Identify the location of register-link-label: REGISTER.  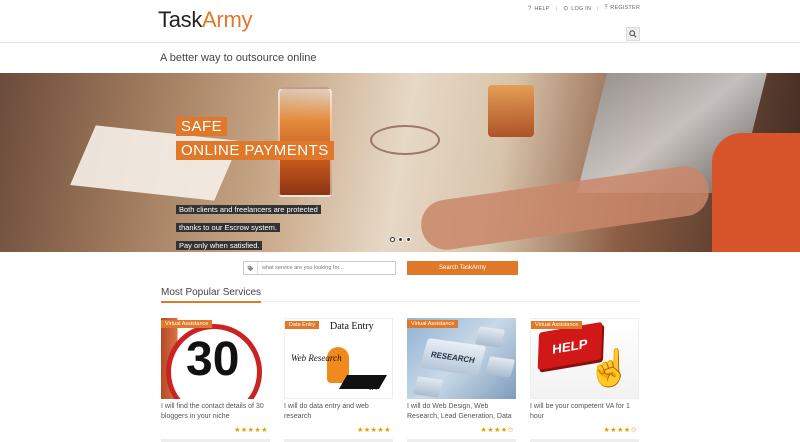
(625, 8).